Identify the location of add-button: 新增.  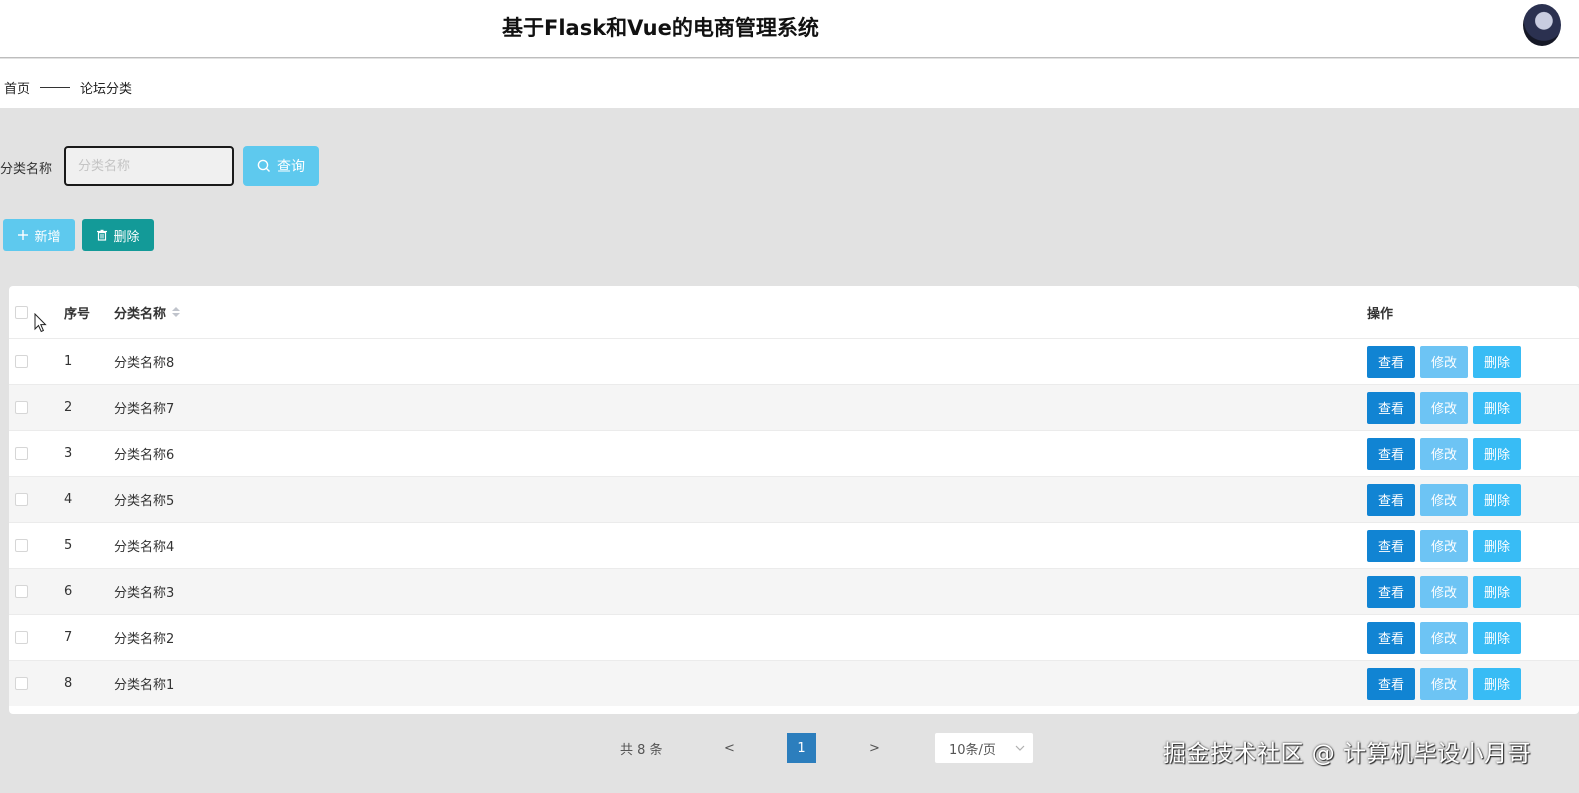
(39, 235).